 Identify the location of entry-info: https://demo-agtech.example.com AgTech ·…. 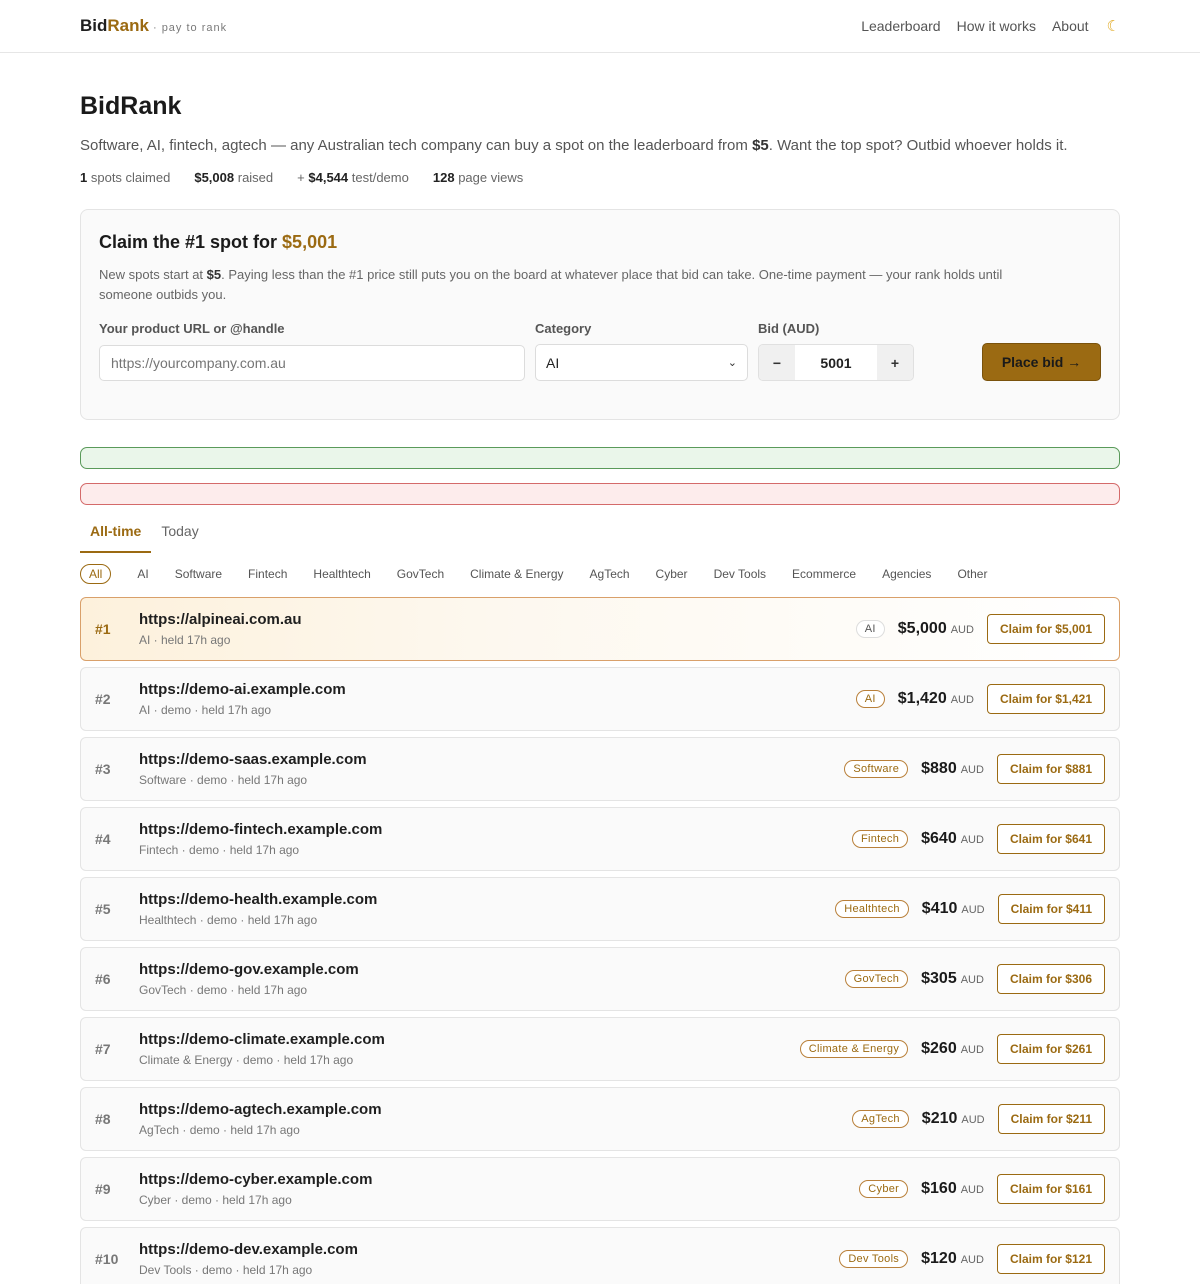
(495, 1119).